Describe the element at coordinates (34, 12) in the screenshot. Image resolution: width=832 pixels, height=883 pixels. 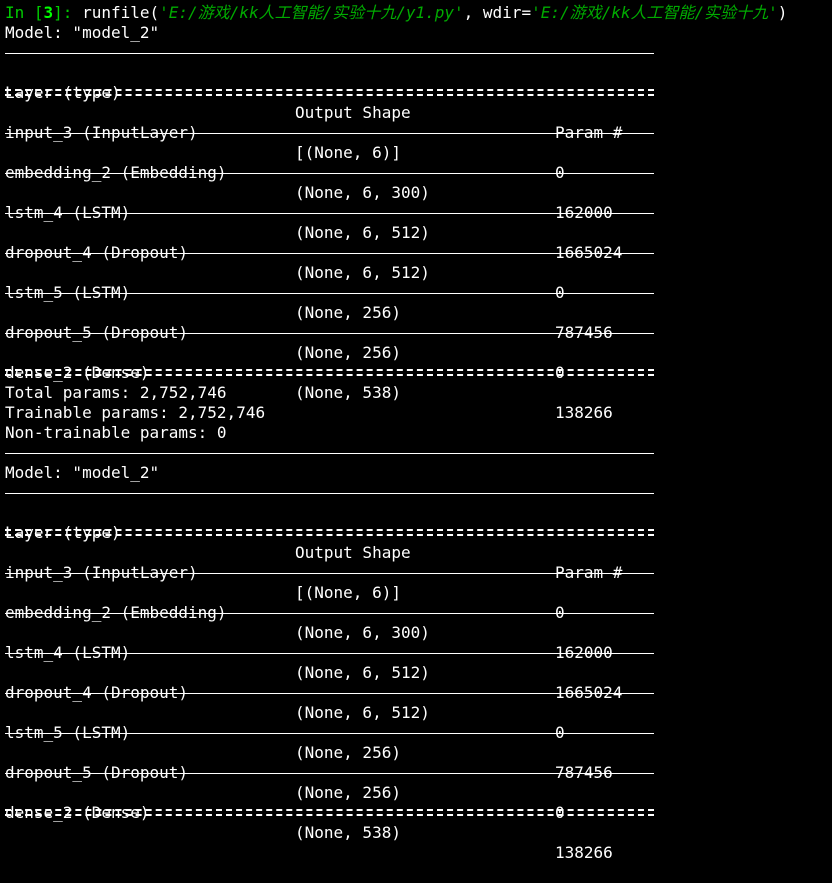
I see `prompt-open-bracket: [` at that location.